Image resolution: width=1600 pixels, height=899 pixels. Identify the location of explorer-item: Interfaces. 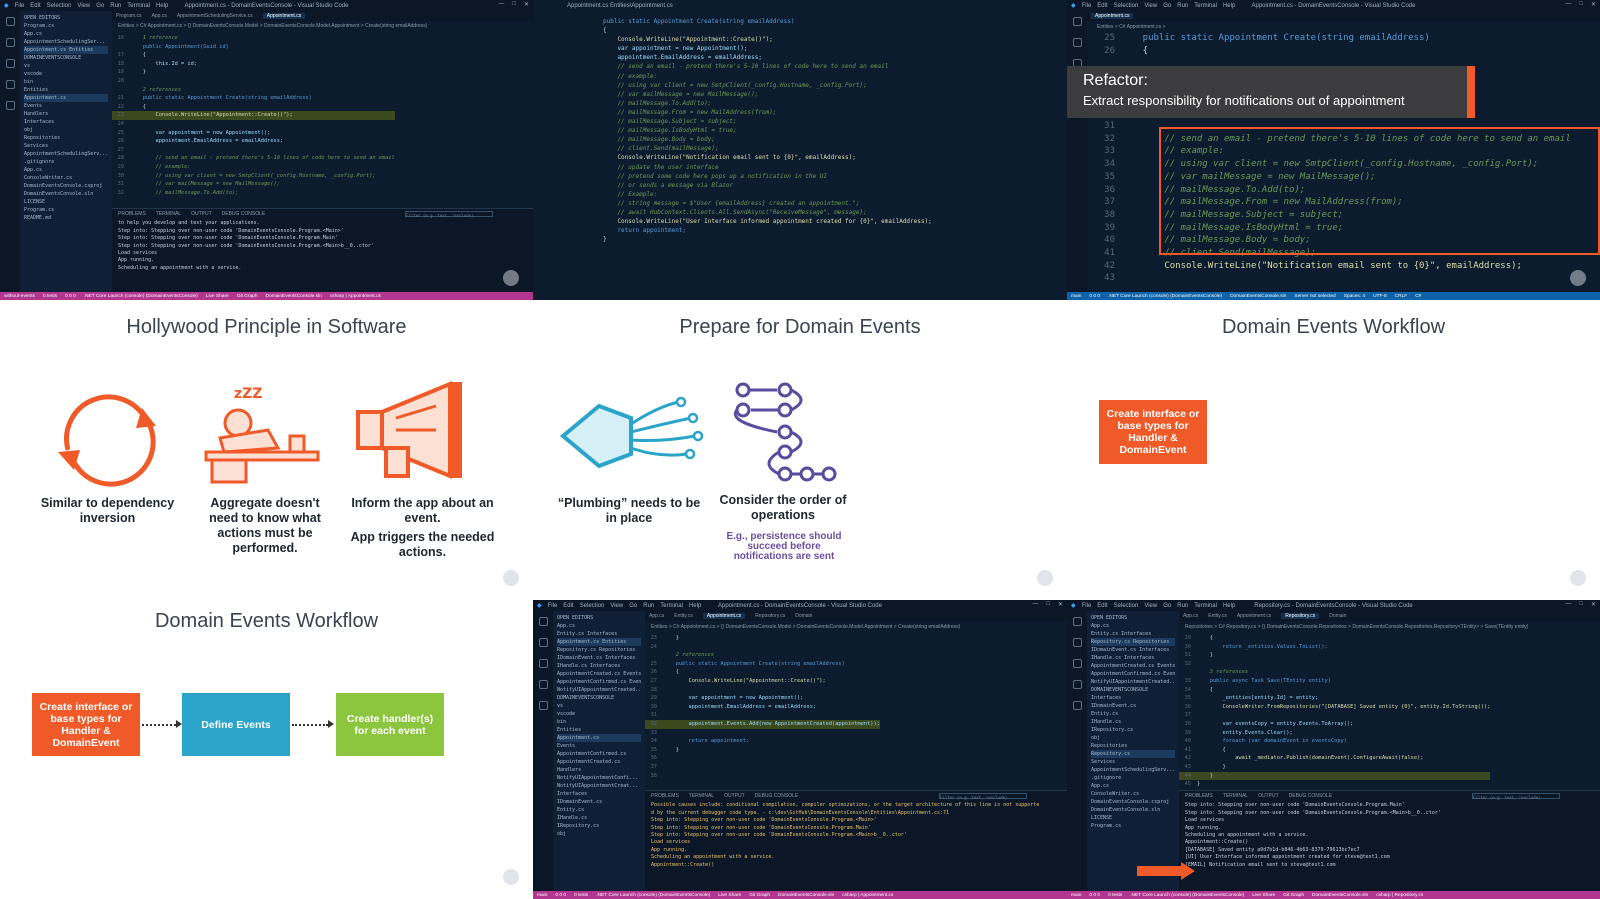
(66, 122).